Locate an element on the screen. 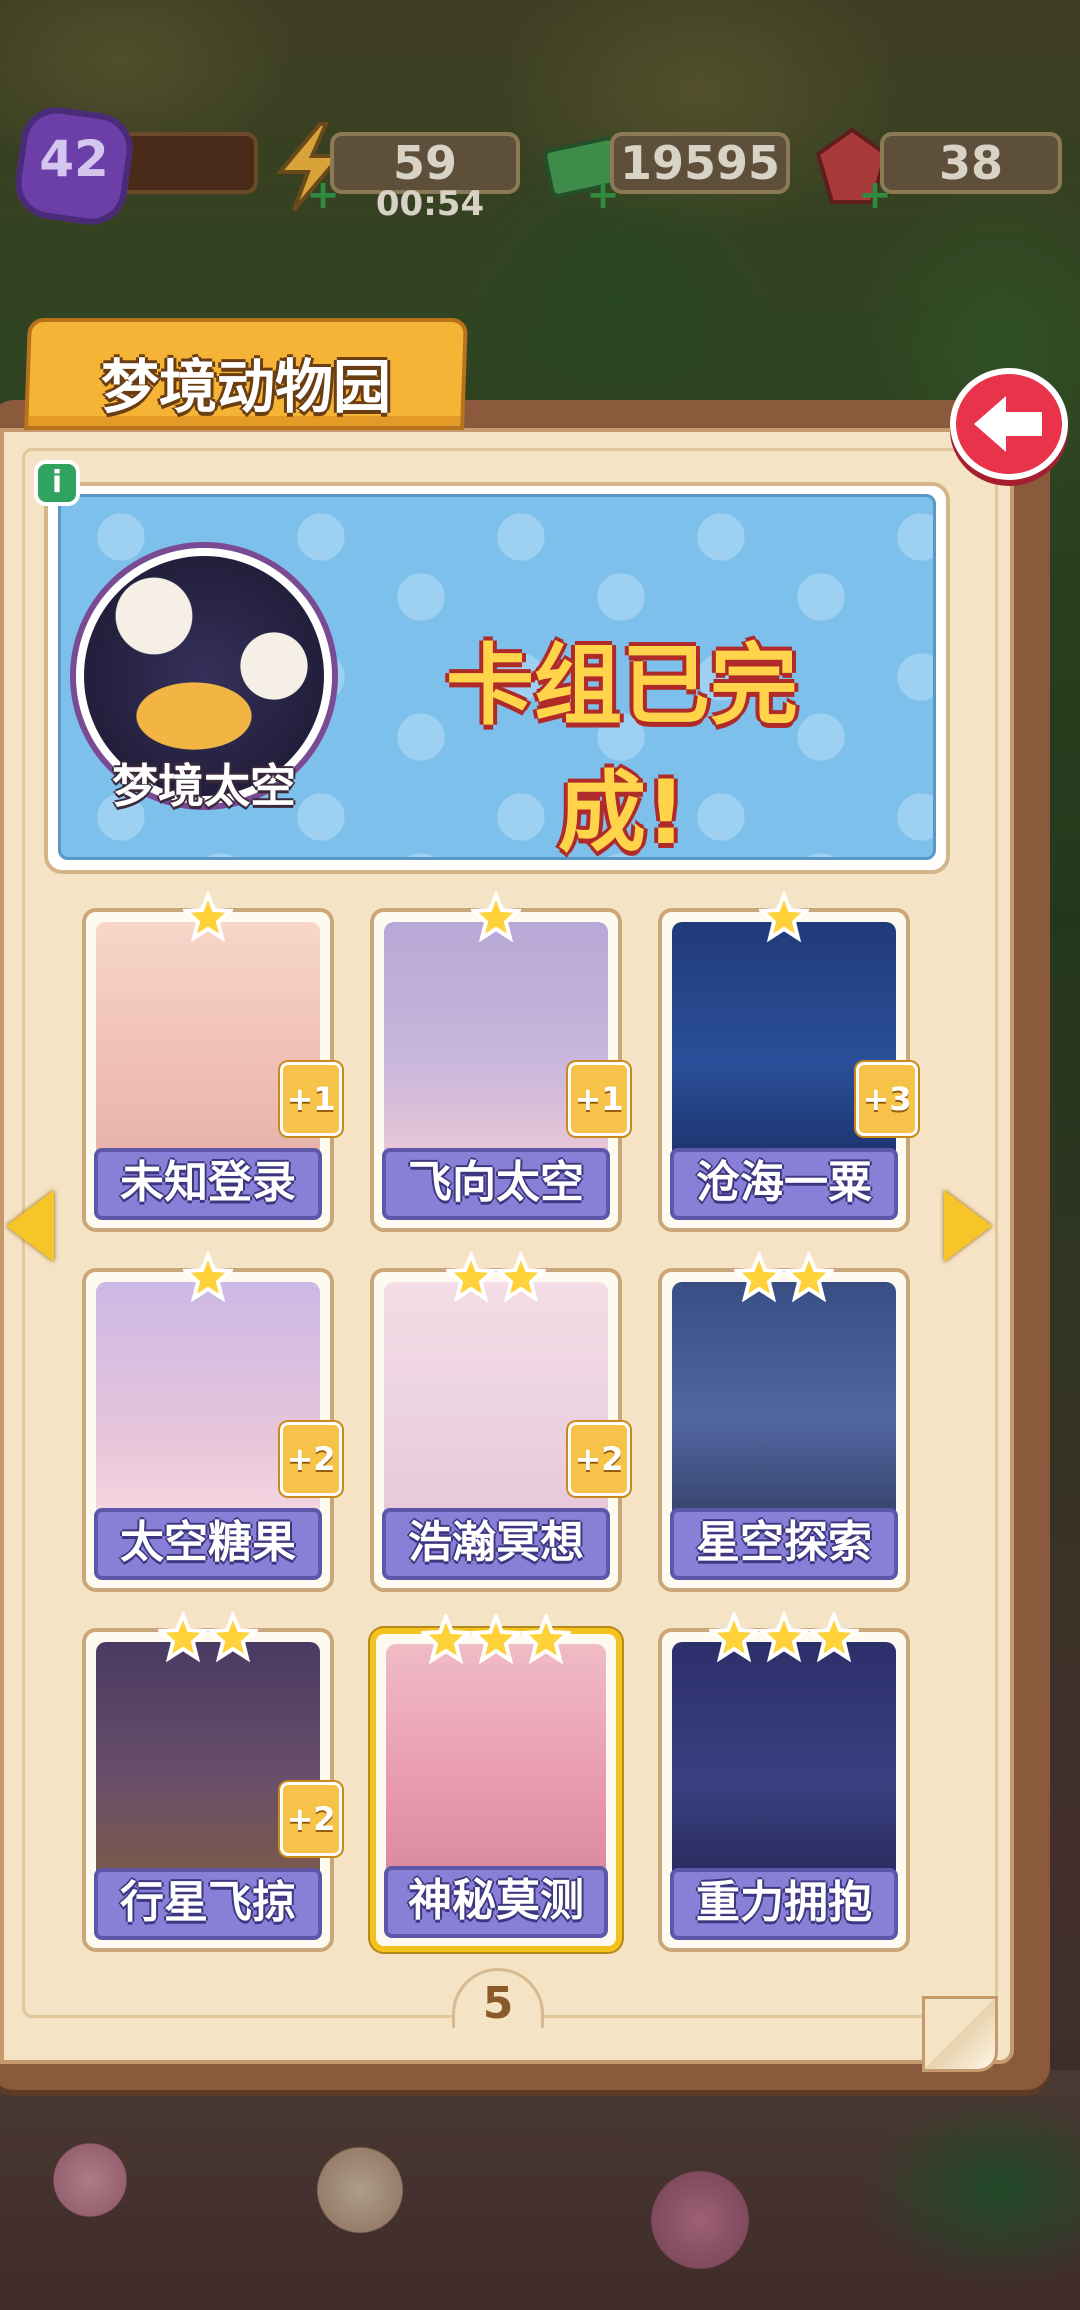 This screenshot has width=1080, height=2310. album-card: 沧海一粟 +3 is located at coordinates (788, 1062).